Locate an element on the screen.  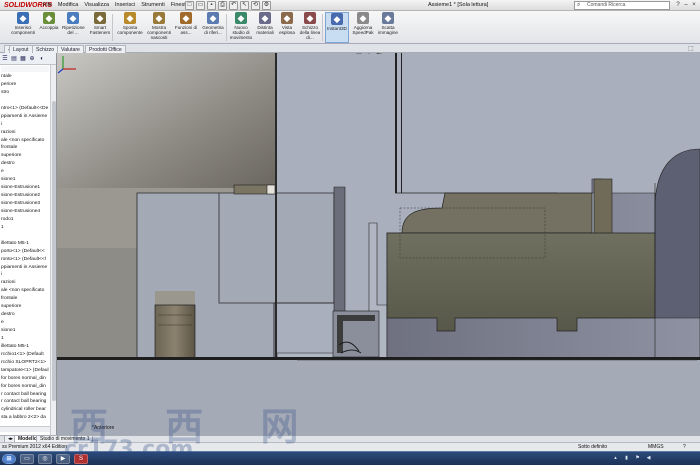
config-manager-icon: ▦ is located at coordinates (23, 59).